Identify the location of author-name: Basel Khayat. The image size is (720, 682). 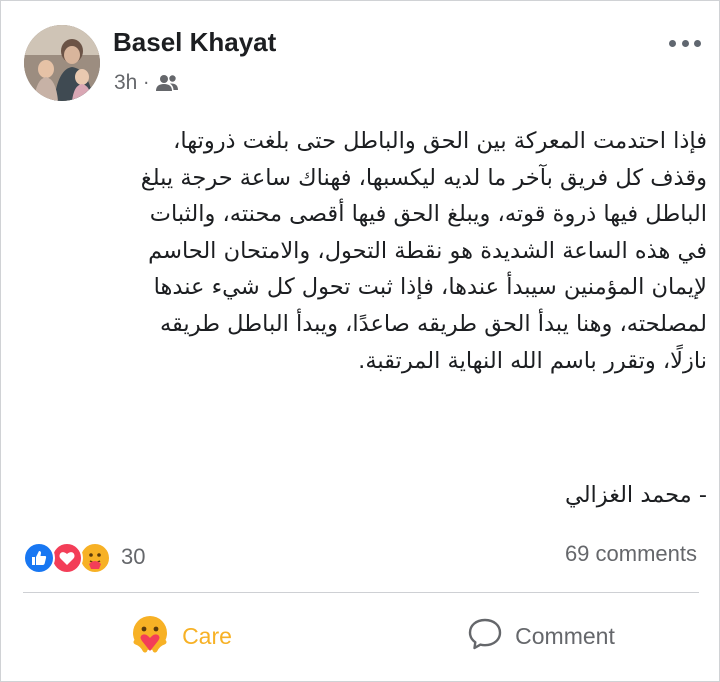
(194, 42).